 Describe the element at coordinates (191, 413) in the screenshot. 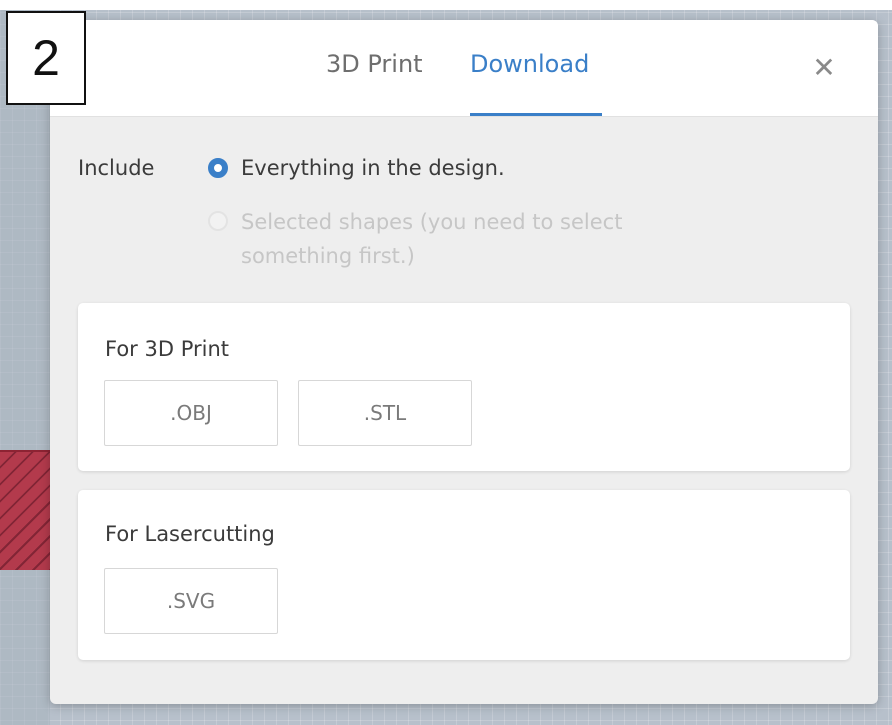

I see `download-obj-button: .OBJ` at that location.